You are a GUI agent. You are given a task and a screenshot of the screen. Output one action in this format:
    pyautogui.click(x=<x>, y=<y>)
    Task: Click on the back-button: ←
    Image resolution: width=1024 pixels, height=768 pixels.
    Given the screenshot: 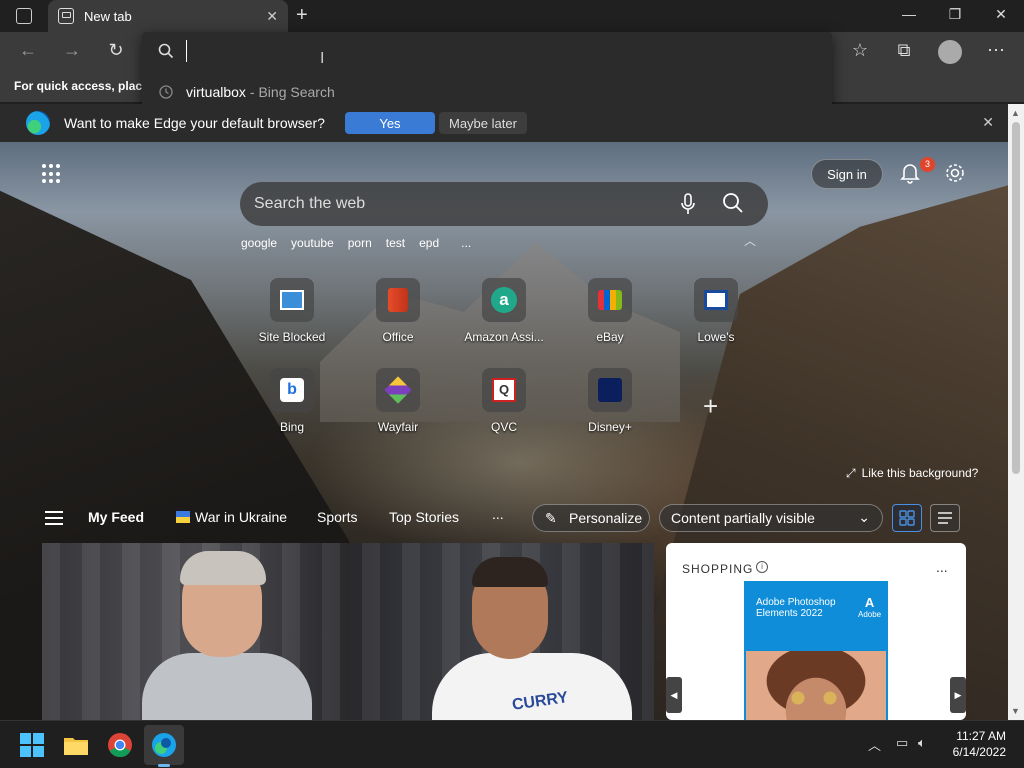 What is the action you would take?
    pyautogui.click(x=28, y=50)
    